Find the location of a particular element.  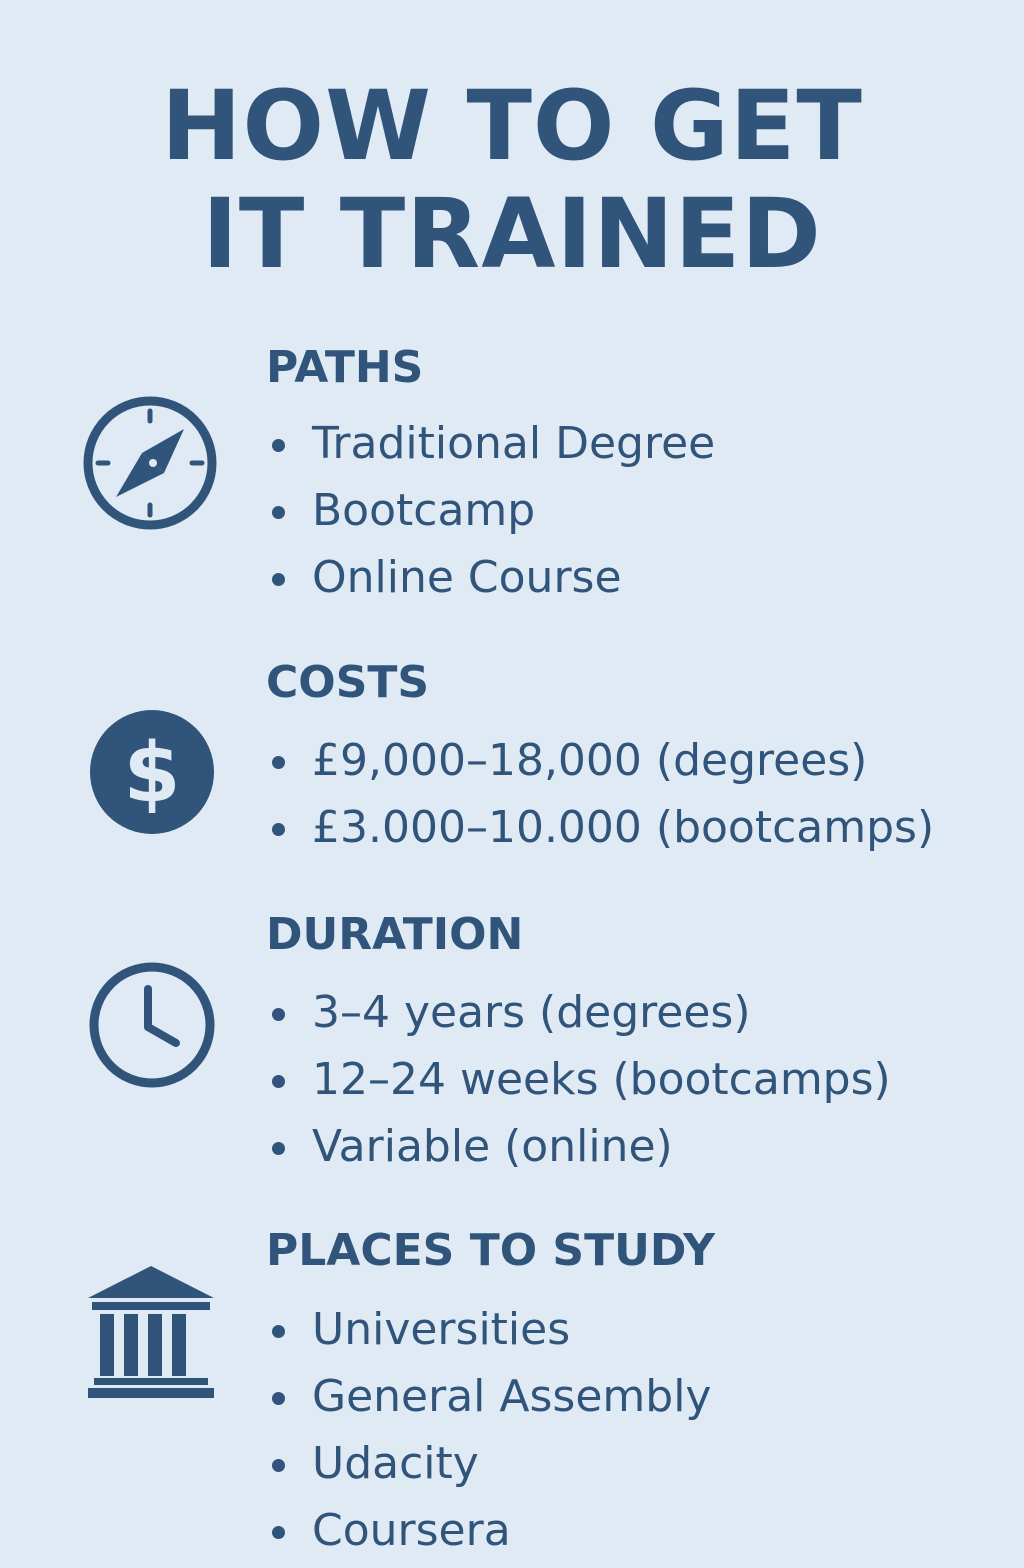

section-heading-places: PLACES TO STUDY is located at coordinates (491, 1250).